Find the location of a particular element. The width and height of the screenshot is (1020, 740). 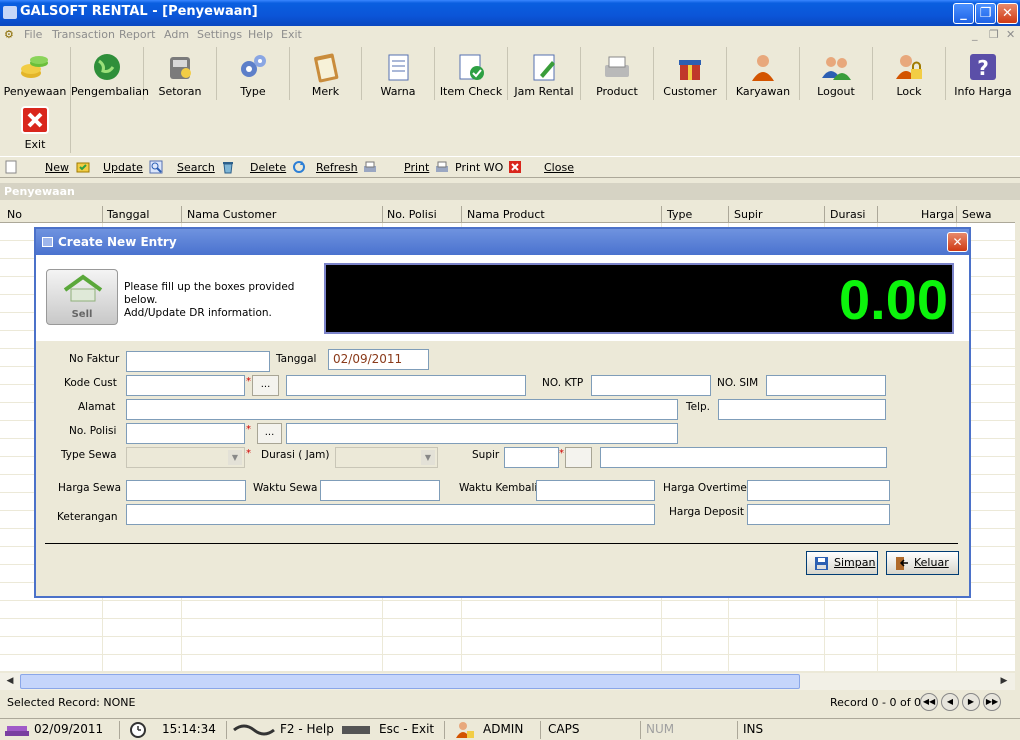

no-ktp-field is located at coordinates (651, 385).